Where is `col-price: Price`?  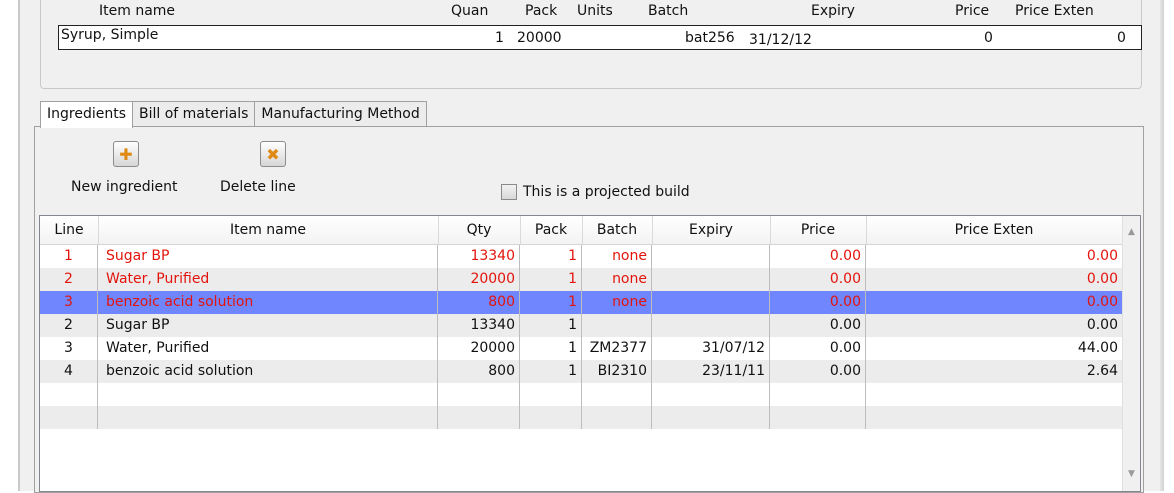
col-price: Price is located at coordinates (818, 230).